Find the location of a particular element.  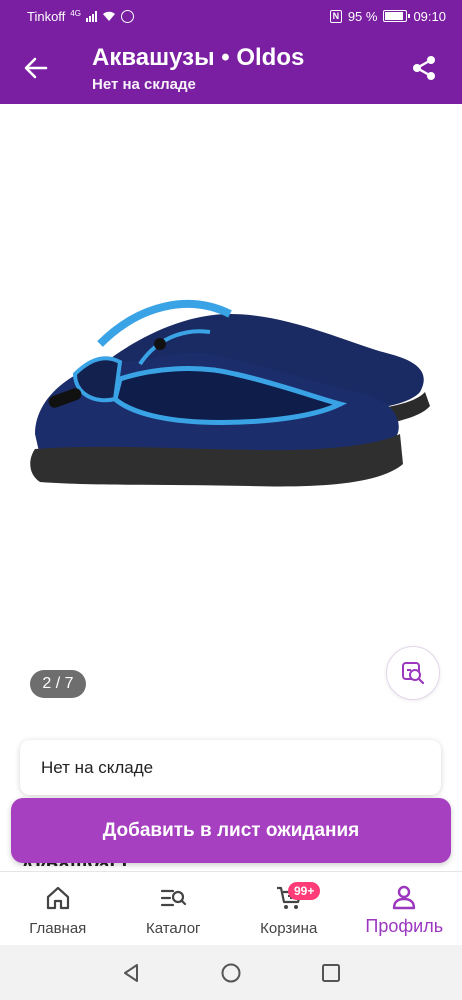

battery-icon is located at coordinates (397, 16).